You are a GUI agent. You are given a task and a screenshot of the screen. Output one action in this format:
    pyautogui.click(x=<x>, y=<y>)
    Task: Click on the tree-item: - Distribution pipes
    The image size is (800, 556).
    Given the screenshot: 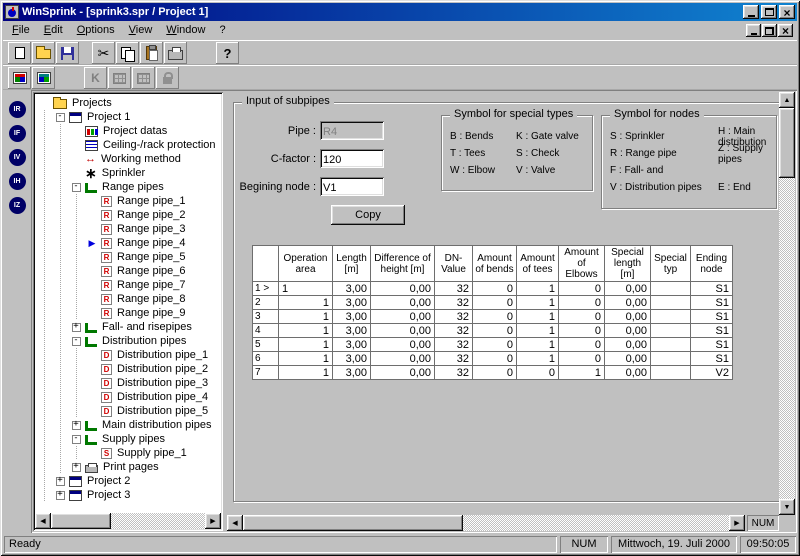 What is the action you would take?
    pyautogui.click(x=128, y=341)
    